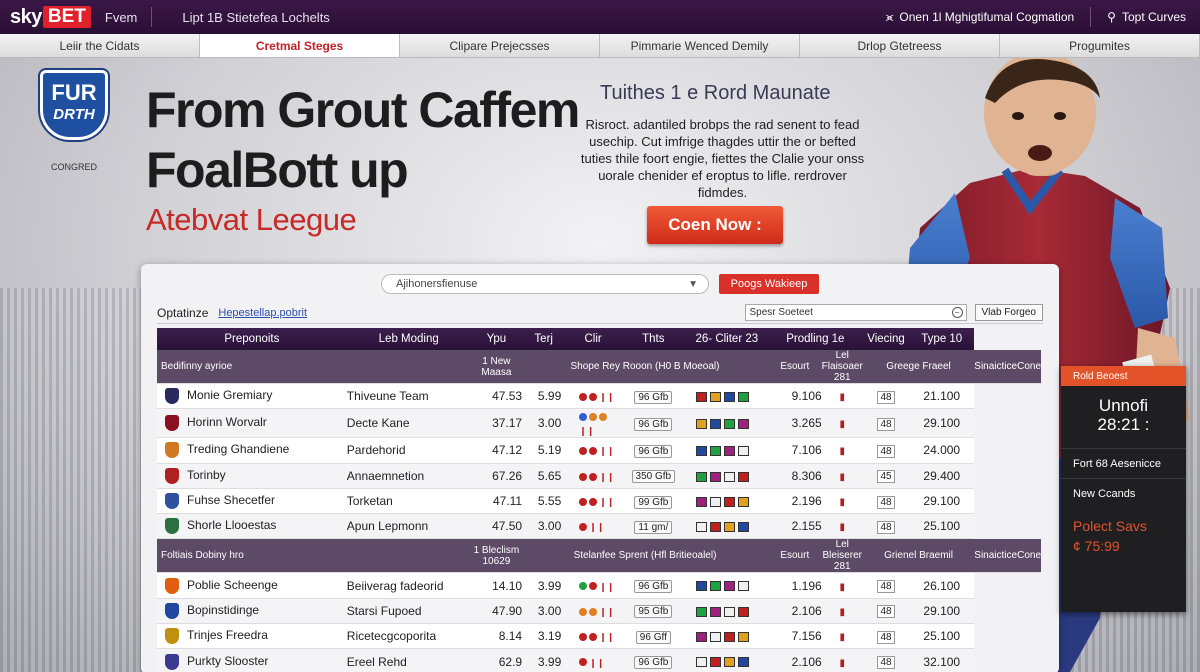  I want to click on odds-box-cell: 350 Gfb, so click(653, 476).